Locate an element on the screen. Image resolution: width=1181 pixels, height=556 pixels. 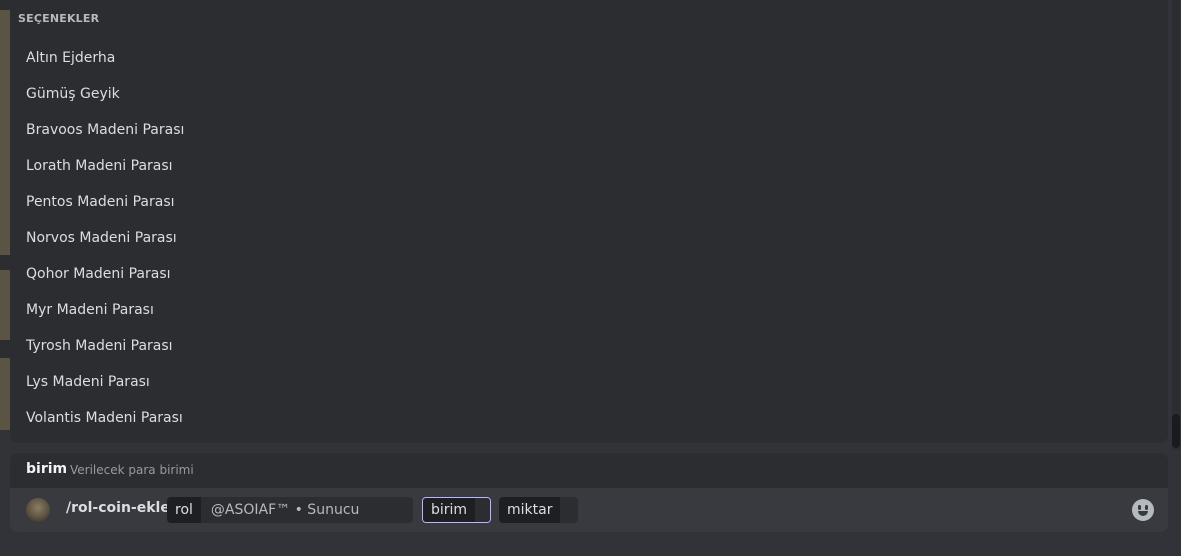
command-name: /rol-coin-ekle is located at coordinates (118, 508).